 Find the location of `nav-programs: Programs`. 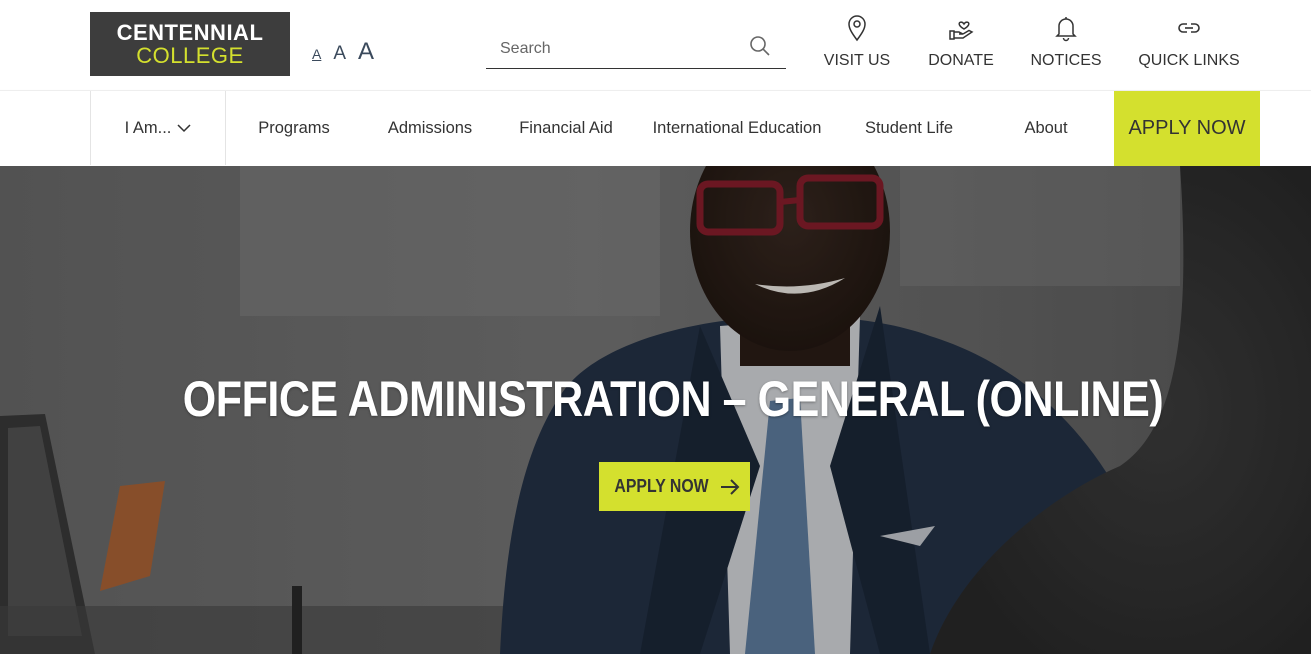

nav-programs: Programs is located at coordinates (294, 128).